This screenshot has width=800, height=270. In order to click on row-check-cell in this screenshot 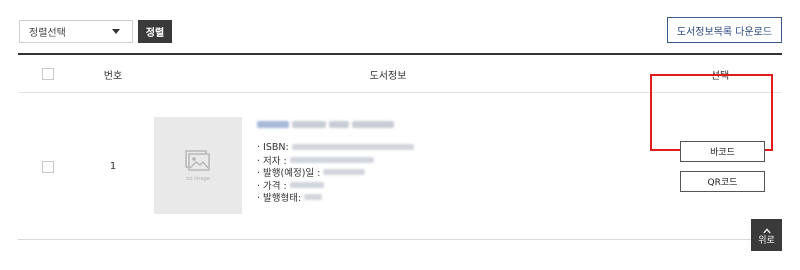, I will do `click(48, 166)`.